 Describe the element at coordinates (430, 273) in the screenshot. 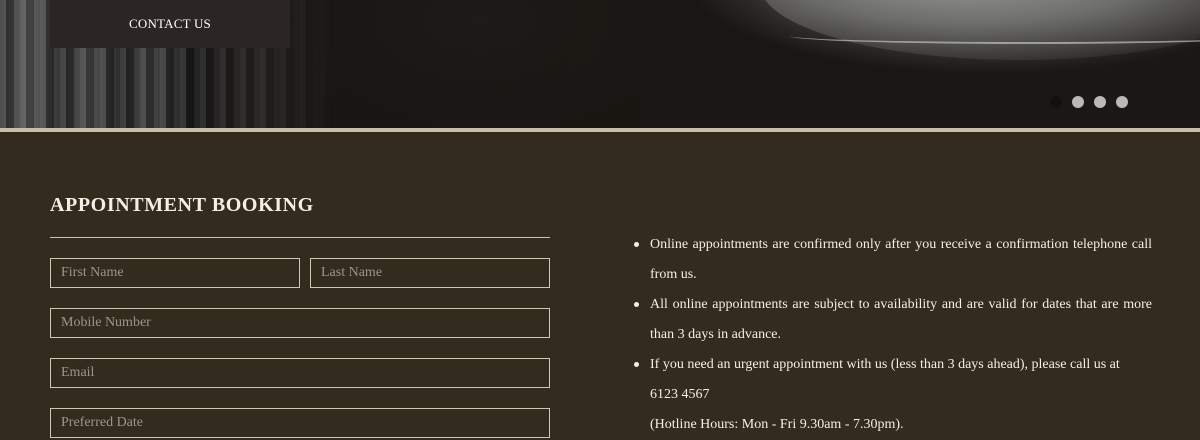

I see `last-name-input` at that location.